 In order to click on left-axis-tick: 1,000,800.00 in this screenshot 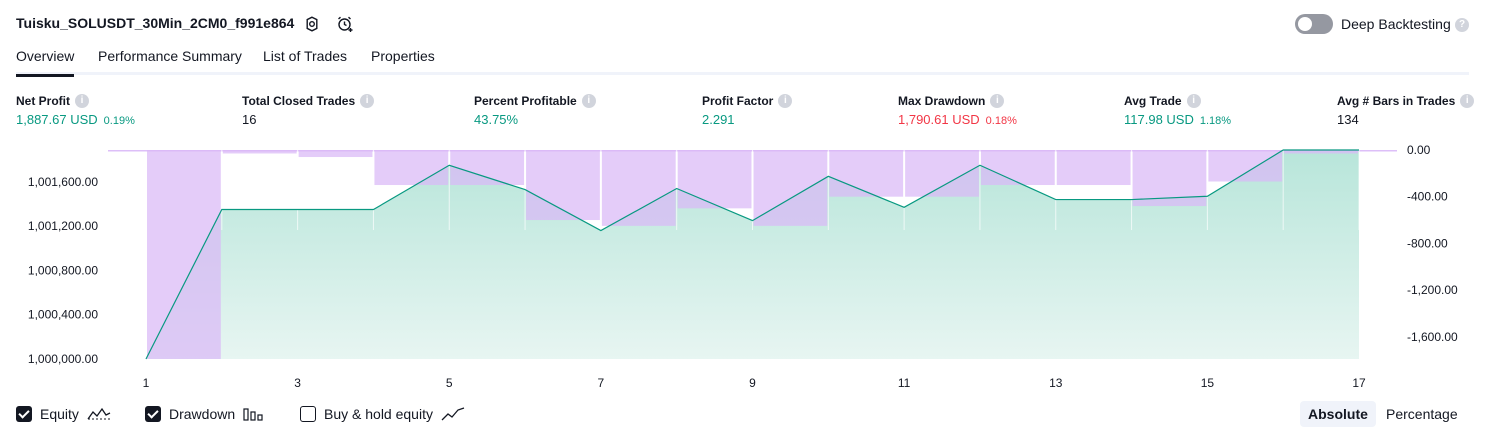, I will do `click(63, 270)`.